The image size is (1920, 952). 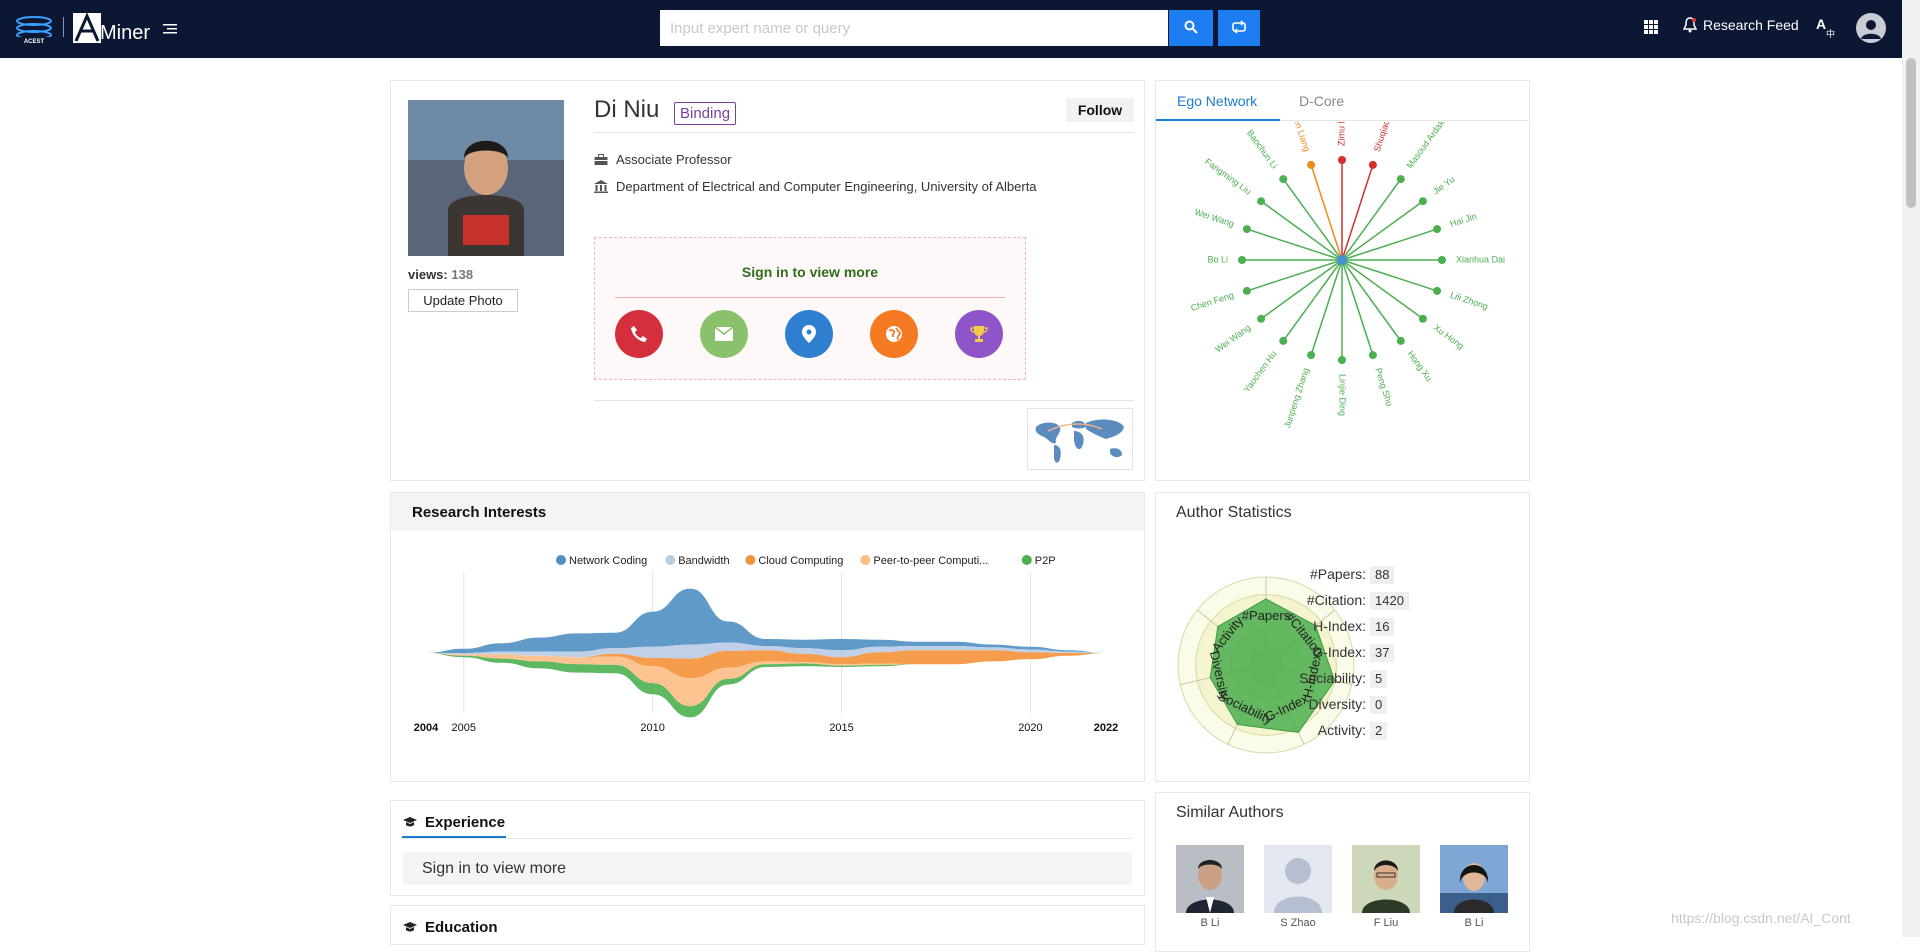 I want to click on menu-icon, so click(x=170, y=29).